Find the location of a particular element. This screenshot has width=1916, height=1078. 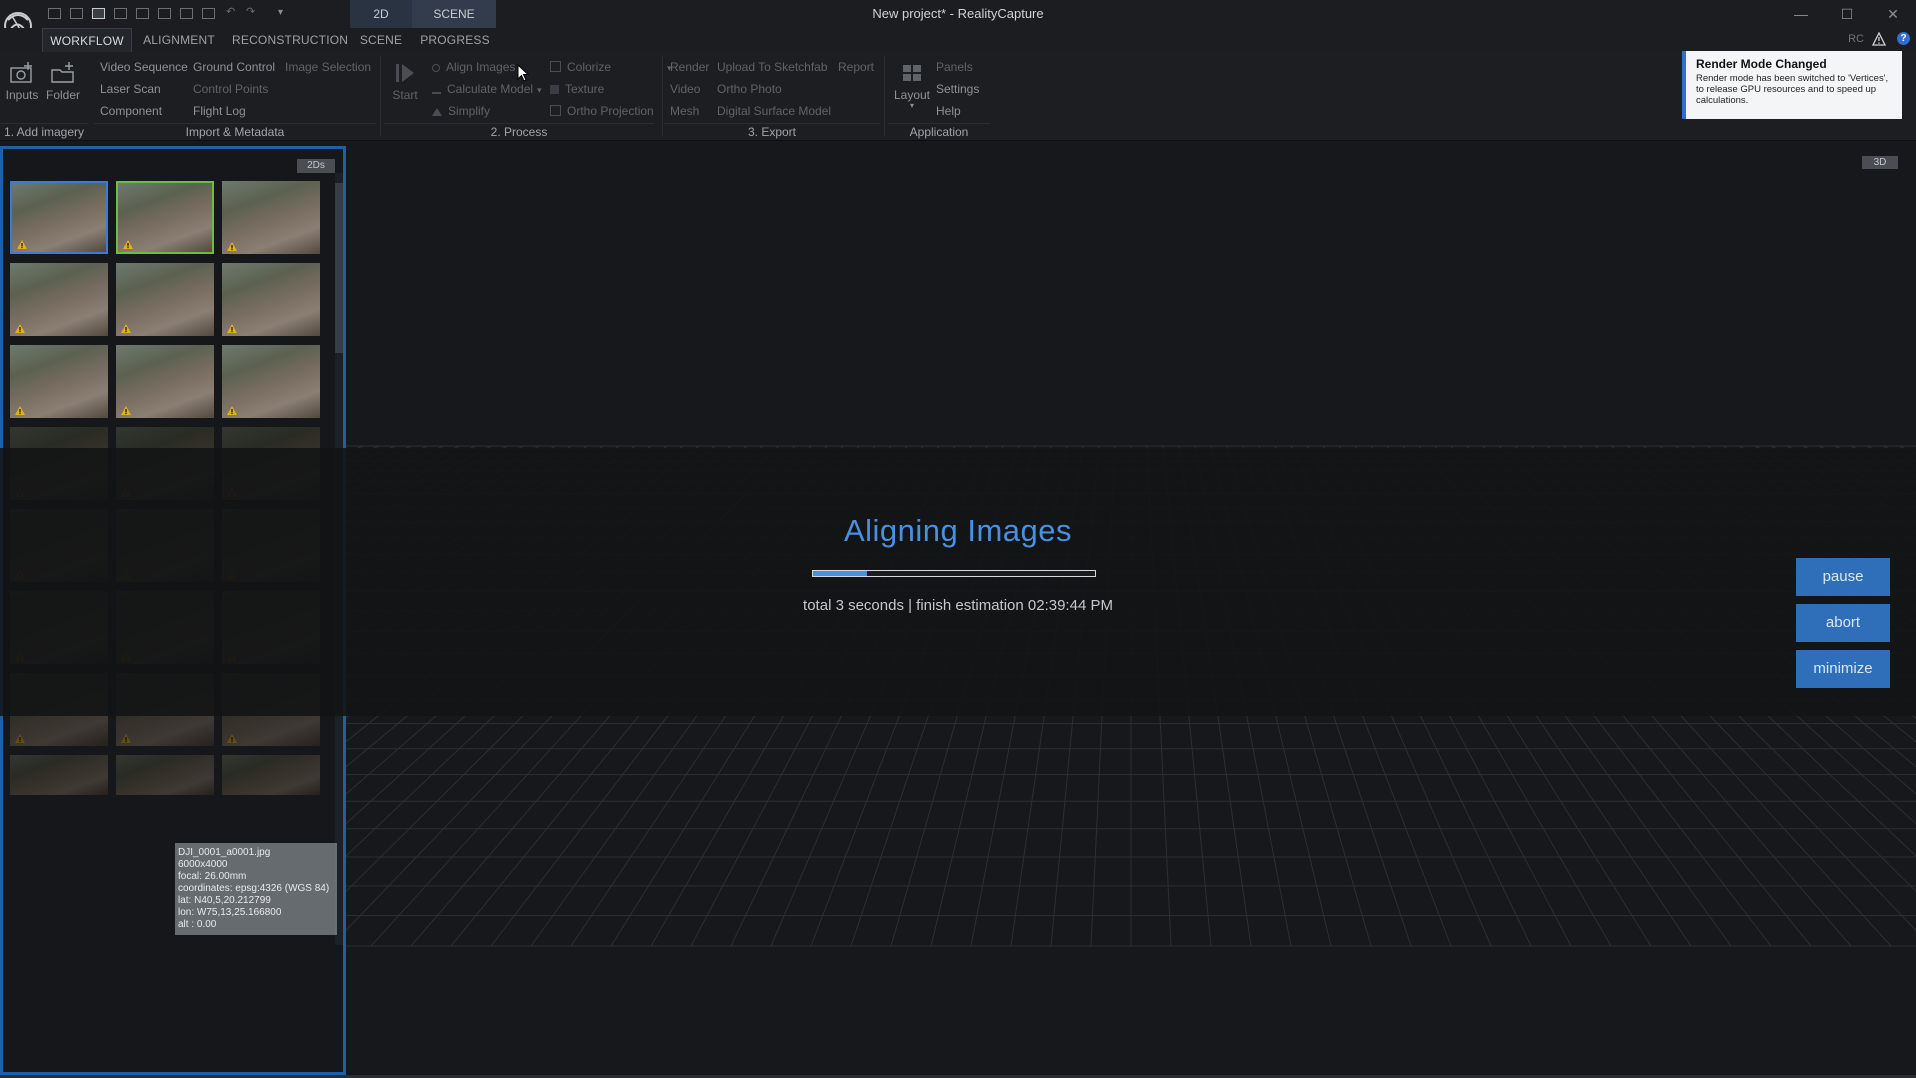

mouse-cursor-icon is located at coordinates (523, 73).